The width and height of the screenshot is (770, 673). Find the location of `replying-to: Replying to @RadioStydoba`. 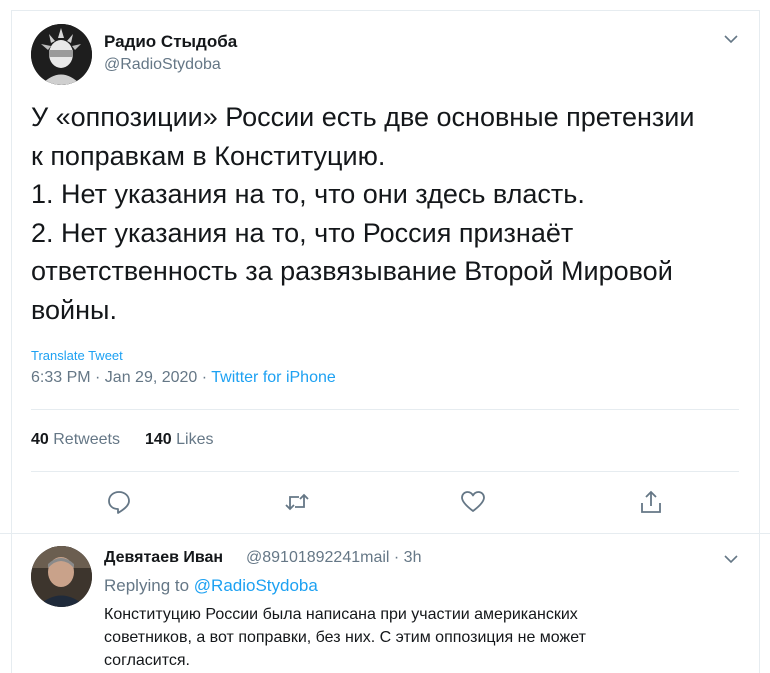

replying-to: Replying to @RadioStydoba is located at coordinates (211, 586).